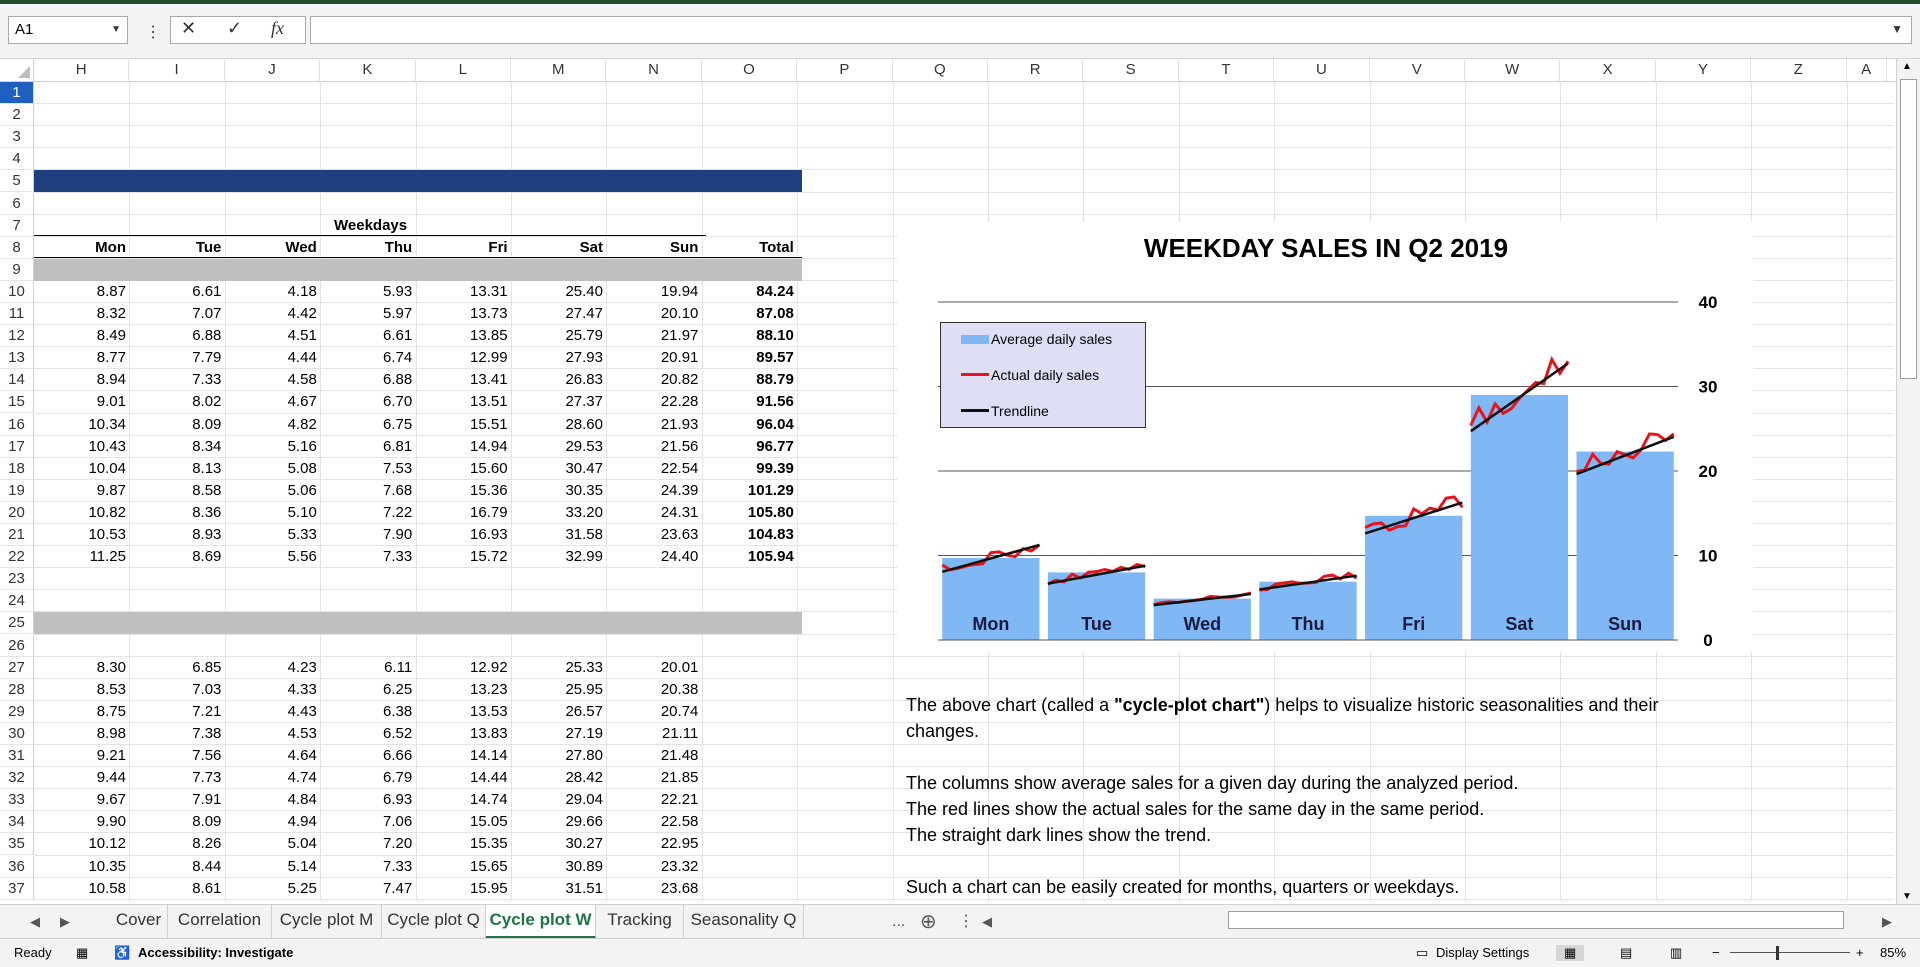 The width and height of the screenshot is (1920, 967). Describe the element at coordinates (80, 490) in the screenshot. I see `table-cell: 9.87` at that location.